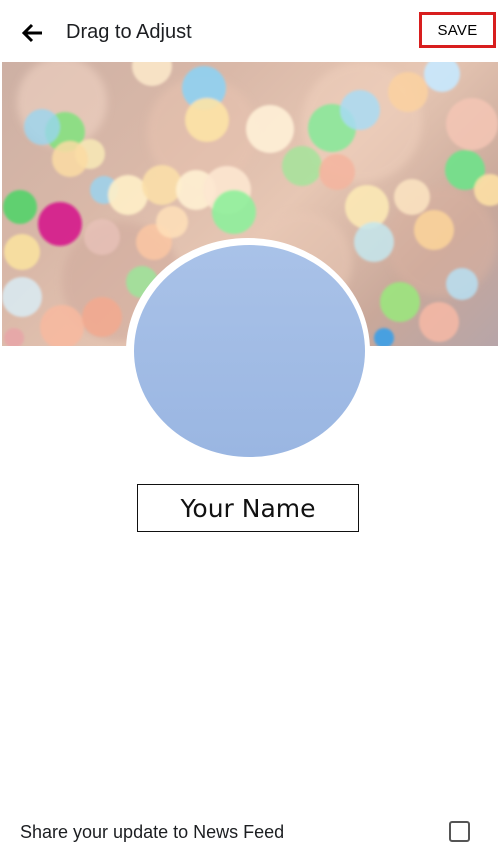 The height and width of the screenshot is (858, 500). I want to click on arrow-left-icon, so click(31, 33).